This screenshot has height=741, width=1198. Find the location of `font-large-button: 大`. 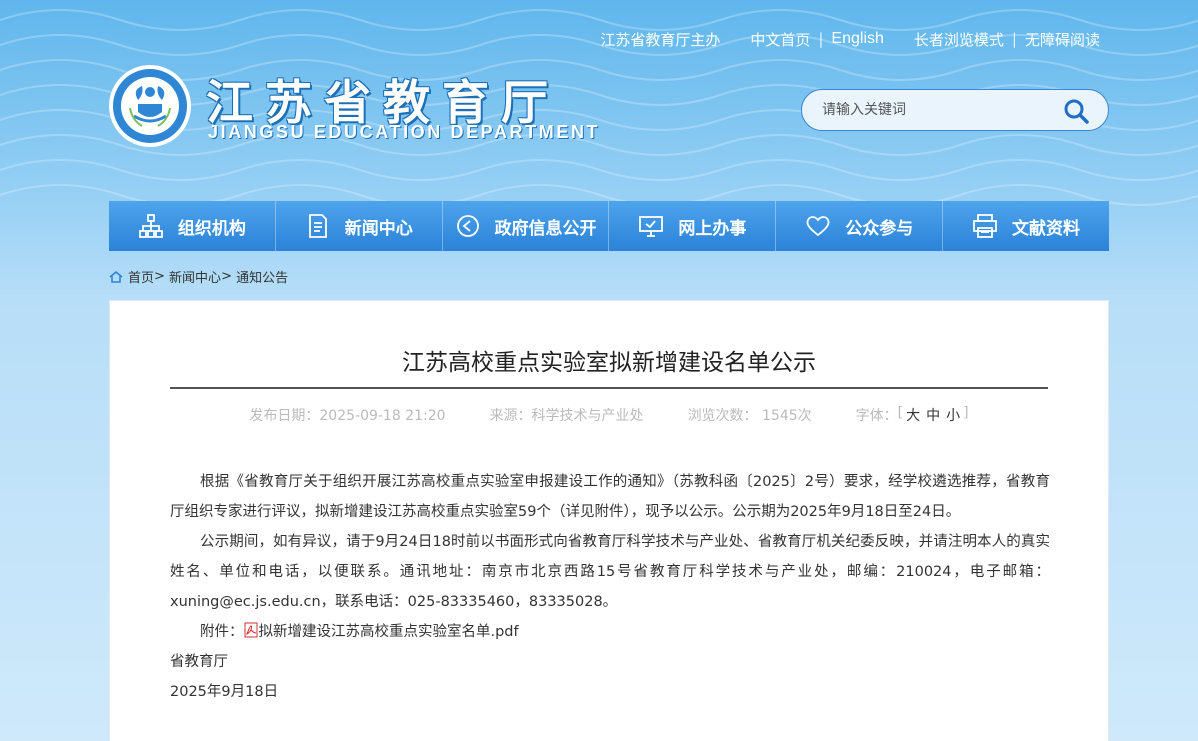

font-large-button: 大 is located at coordinates (913, 415).